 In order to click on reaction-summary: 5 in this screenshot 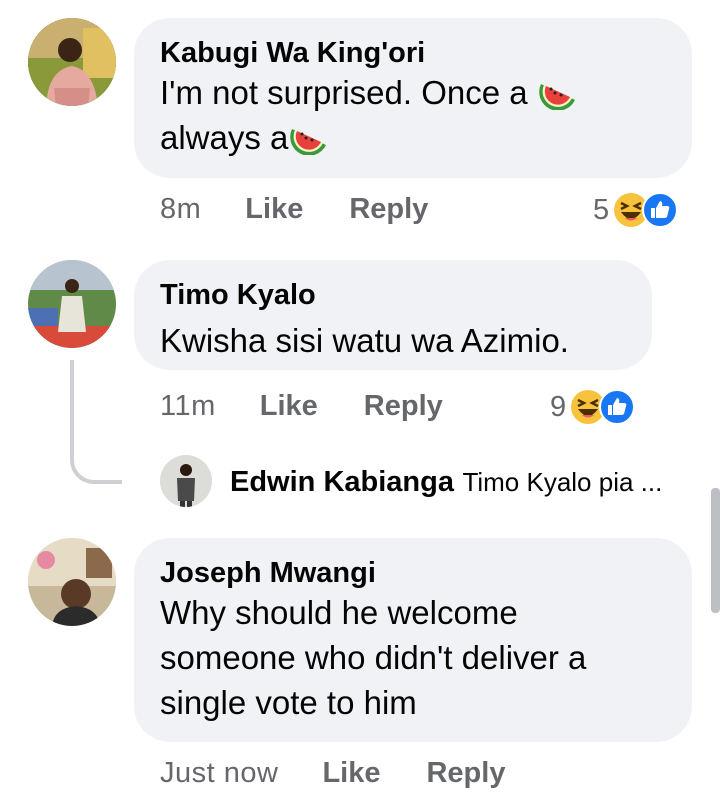, I will do `click(636, 210)`.